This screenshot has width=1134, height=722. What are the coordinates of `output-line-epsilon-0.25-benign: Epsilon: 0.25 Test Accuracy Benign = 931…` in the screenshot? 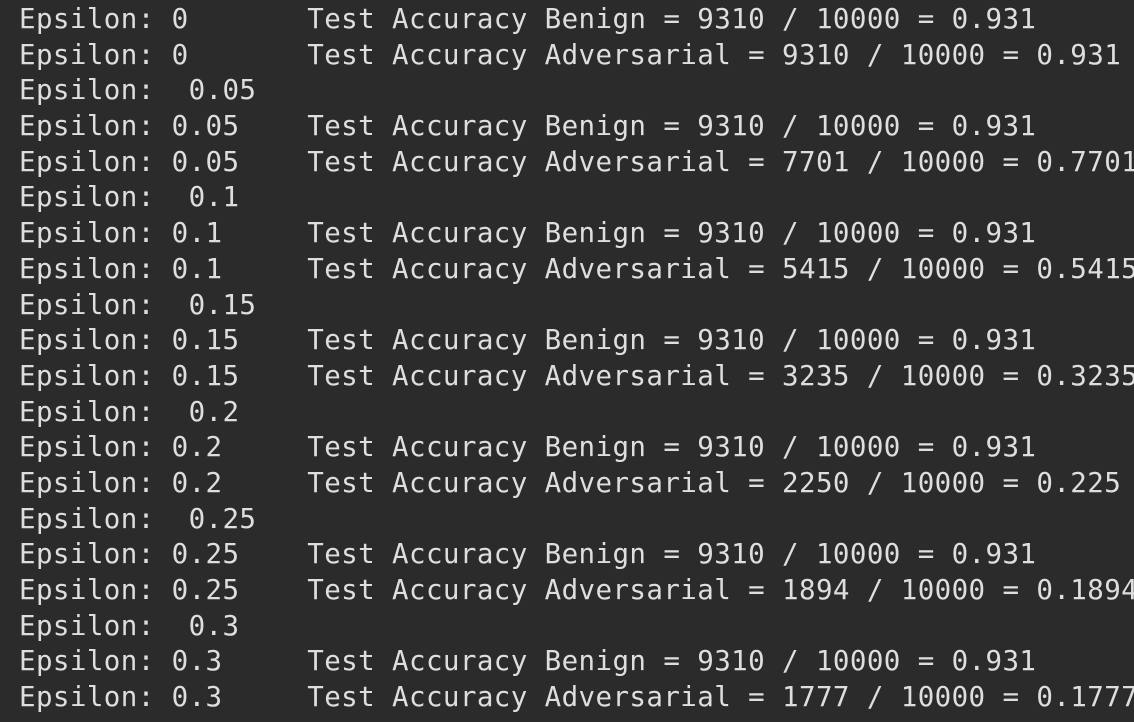 It's located at (528, 554).